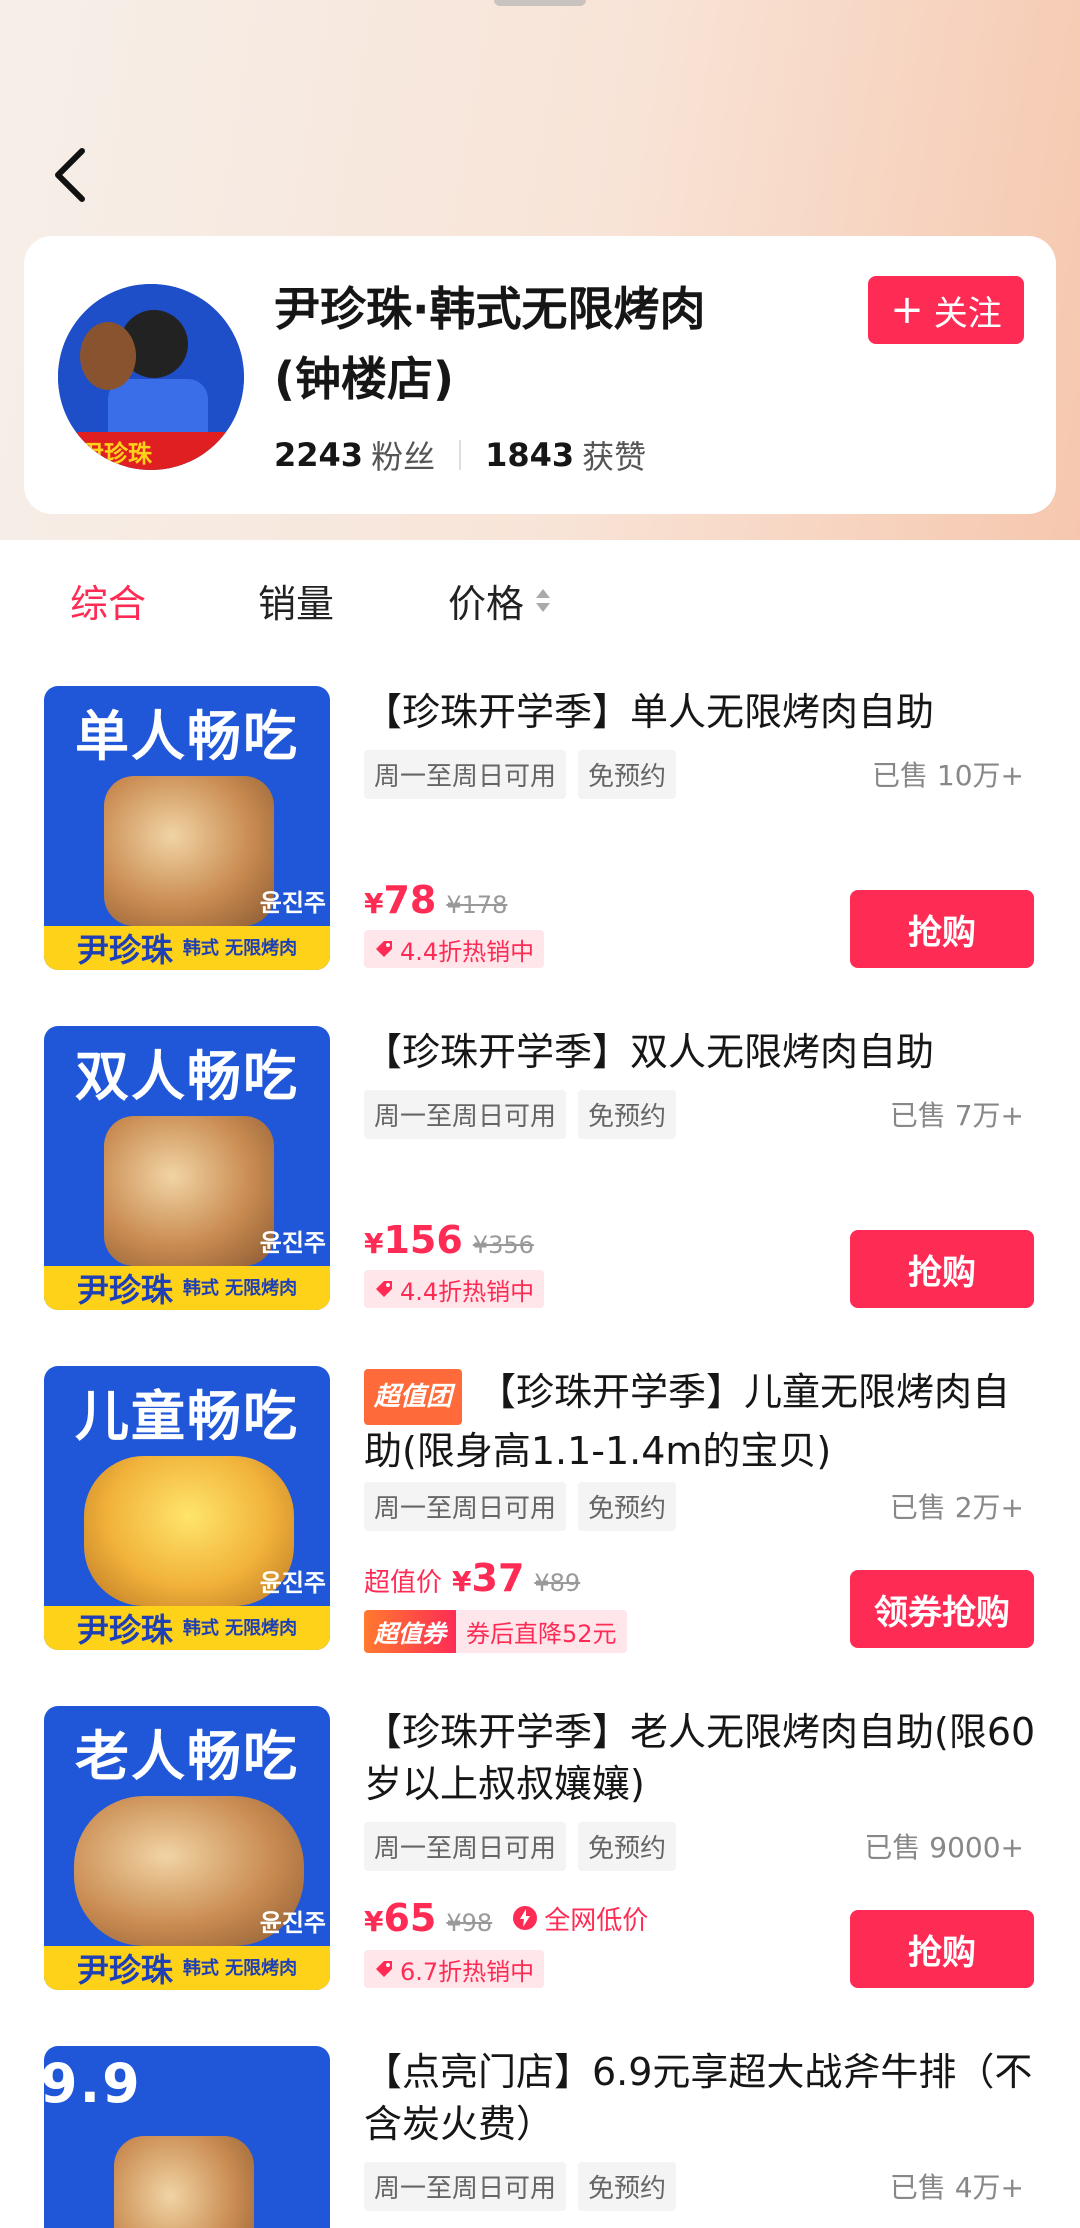 This screenshot has height=2228, width=1080. What do you see at coordinates (467, 1291) in the screenshot?
I see `discount-text: 4.4折热销中` at bounding box center [467, 1291].